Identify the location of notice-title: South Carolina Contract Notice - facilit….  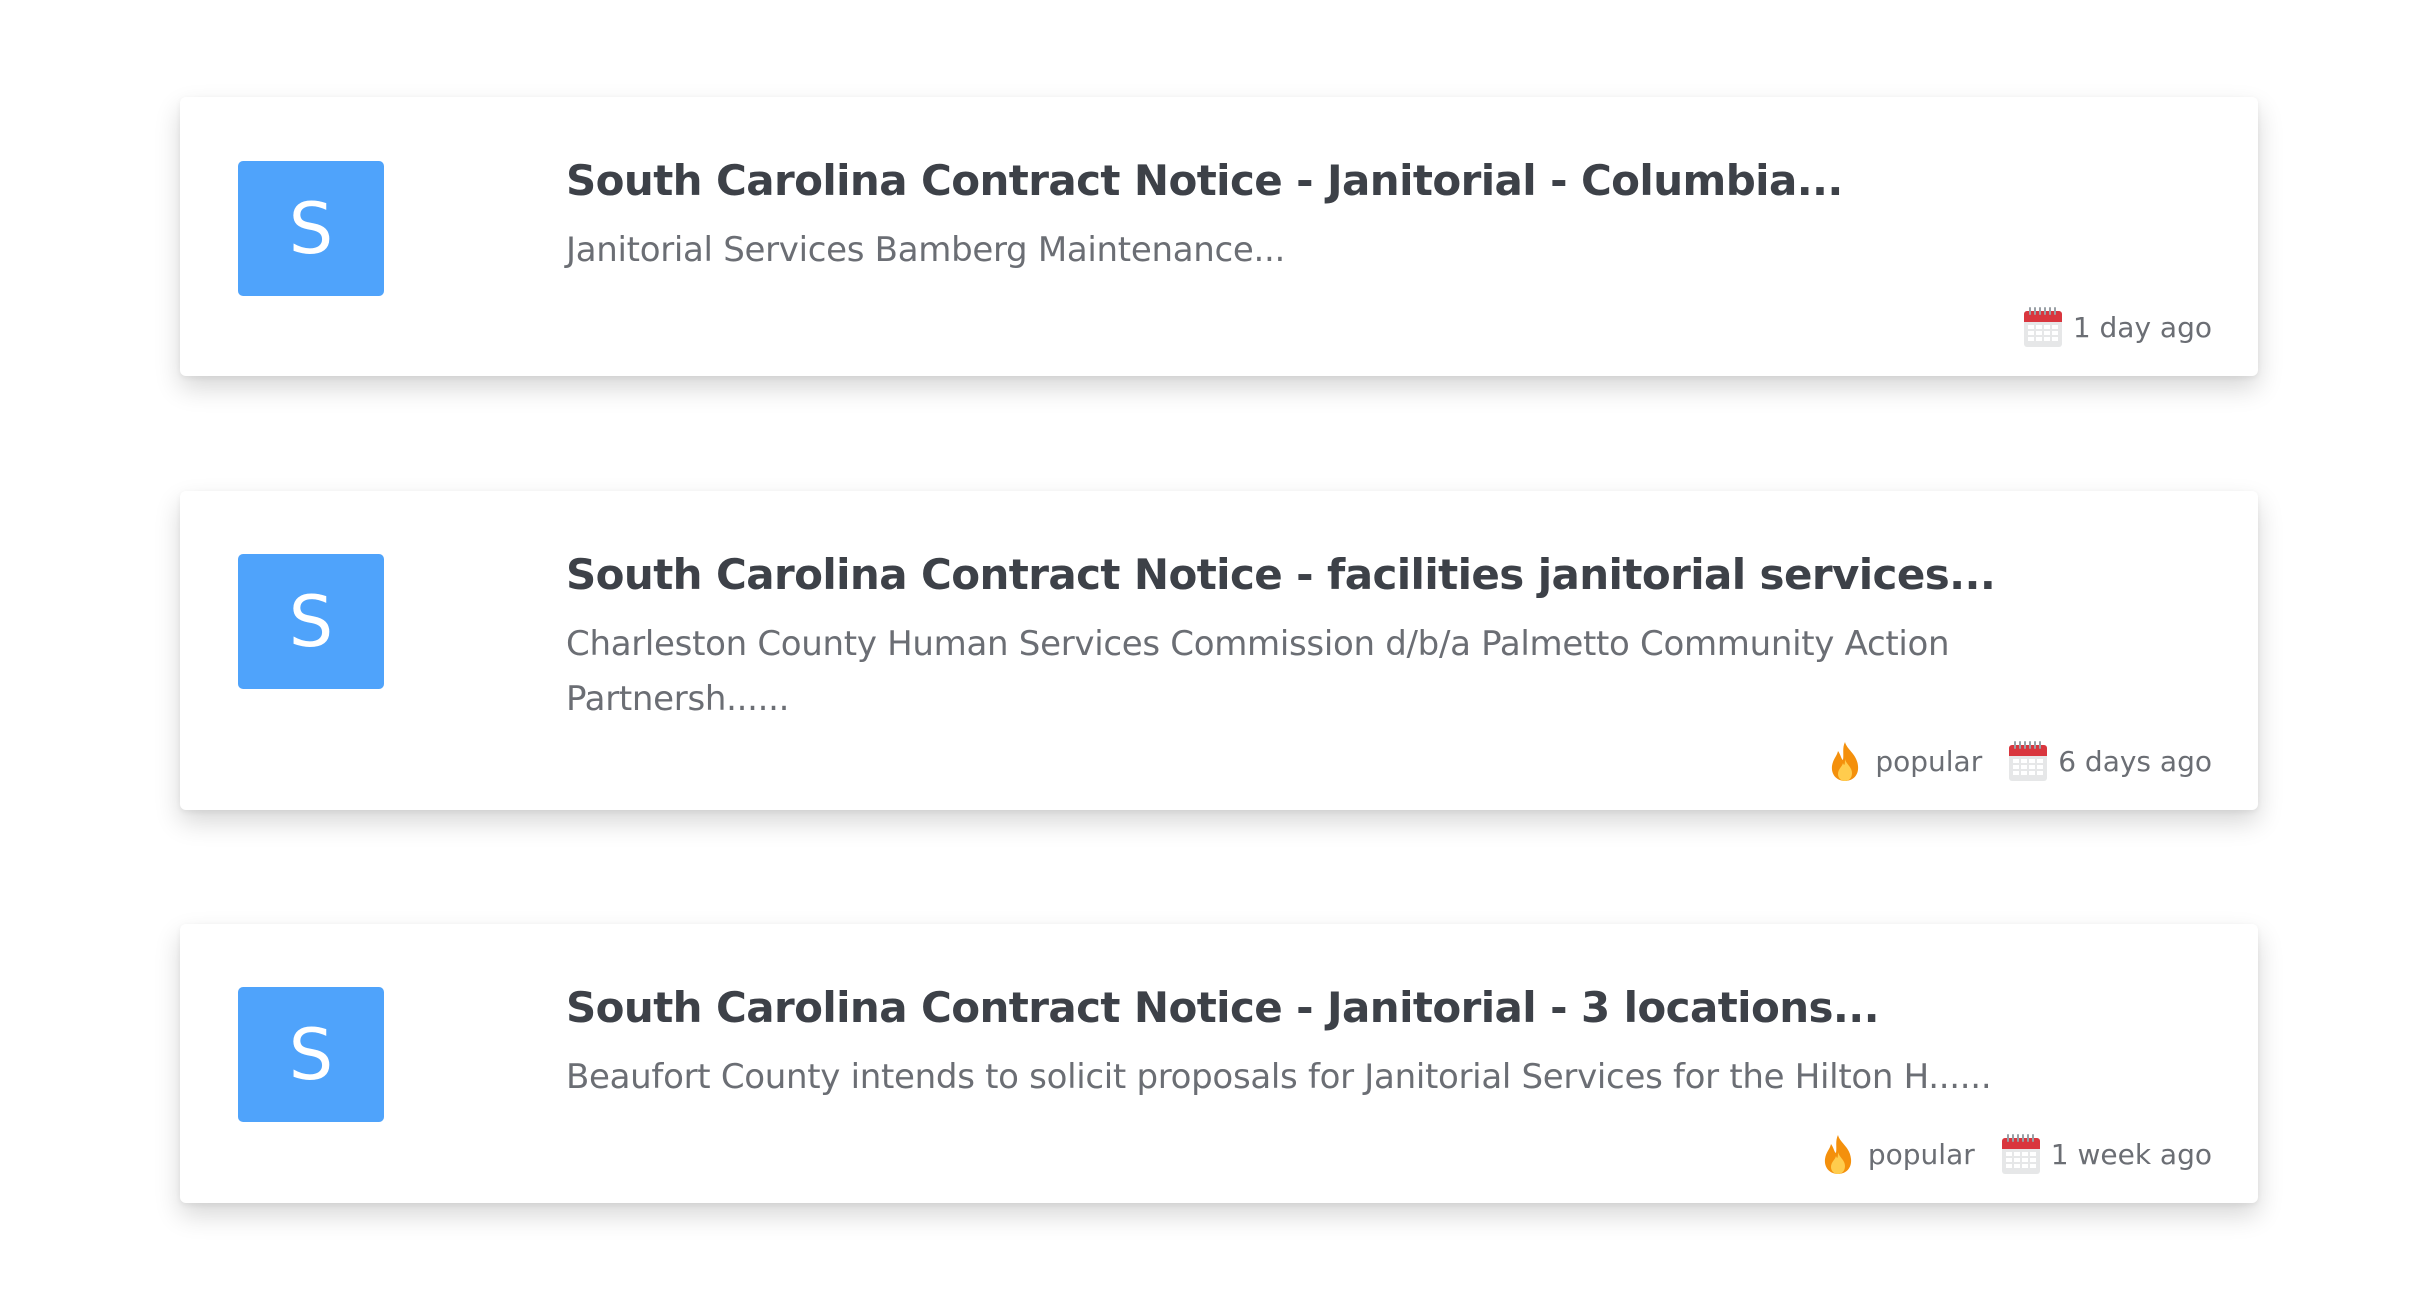
(1392, 575).